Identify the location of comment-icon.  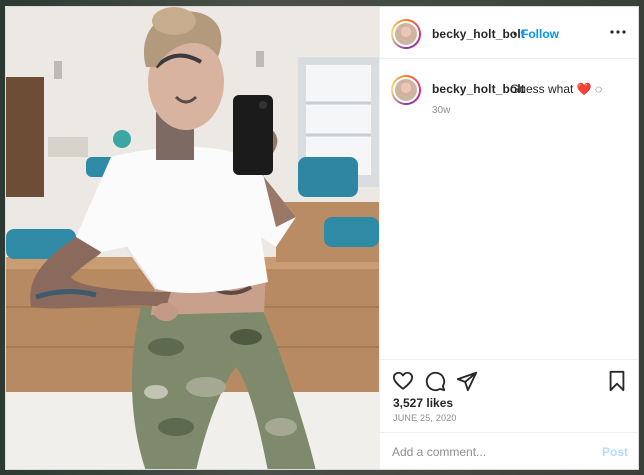
(435, 381).